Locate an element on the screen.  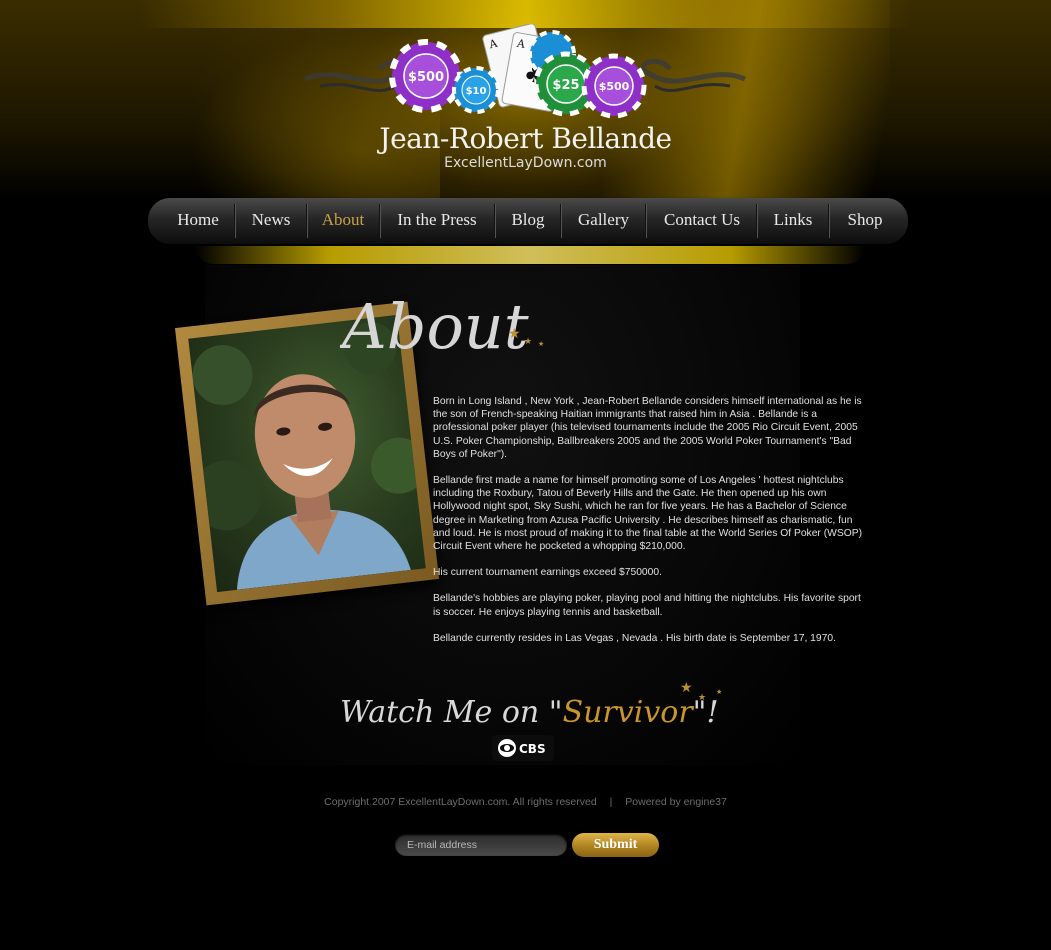
nav-item-about: About is located at coordinates (343, 221).